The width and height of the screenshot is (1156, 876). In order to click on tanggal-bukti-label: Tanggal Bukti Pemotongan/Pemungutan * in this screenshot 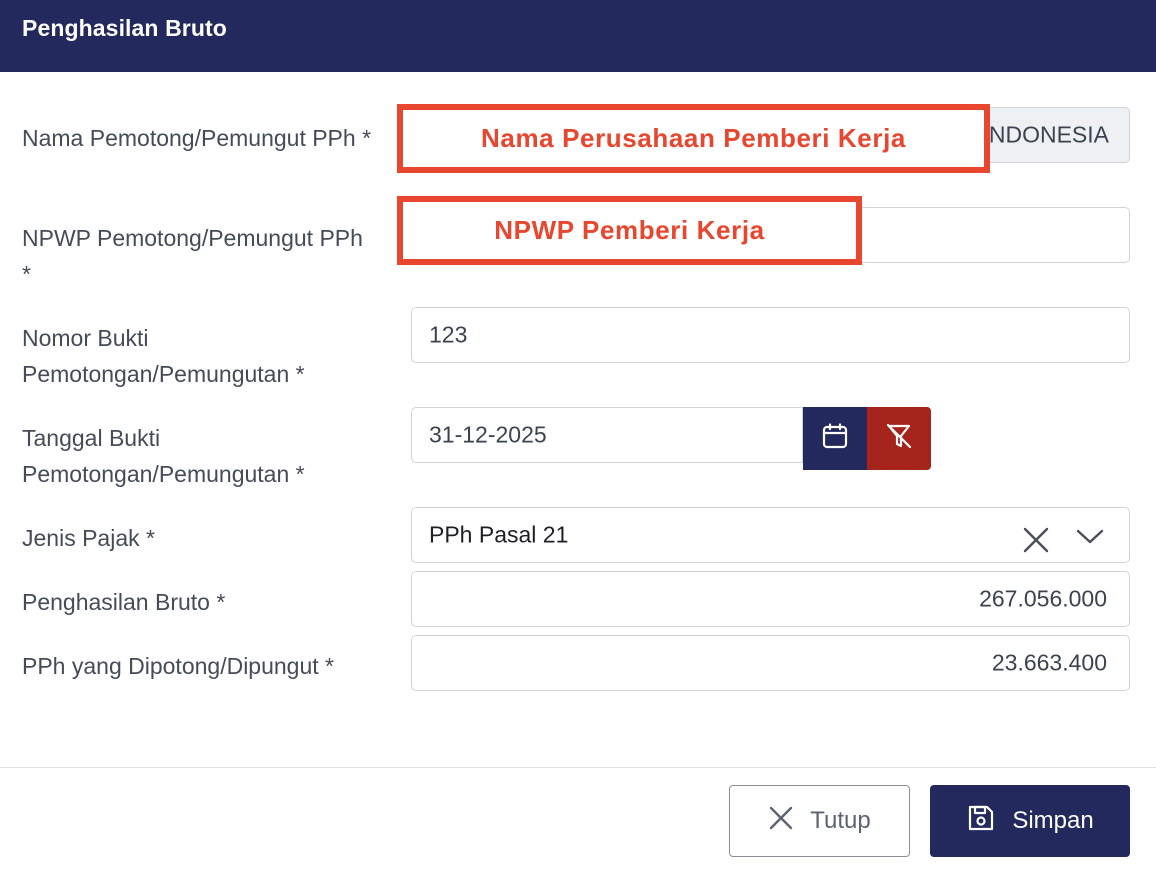, I will do `click(163, 456)`.